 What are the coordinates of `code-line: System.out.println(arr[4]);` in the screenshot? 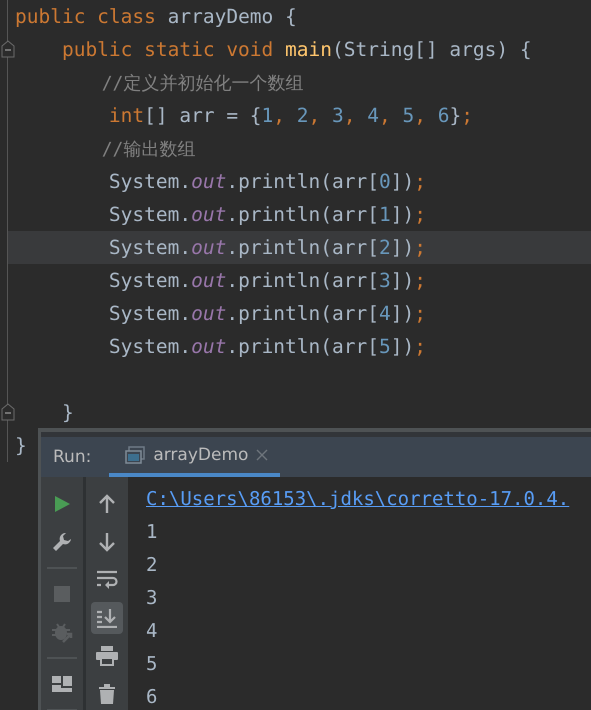 It's located at (267, 314).